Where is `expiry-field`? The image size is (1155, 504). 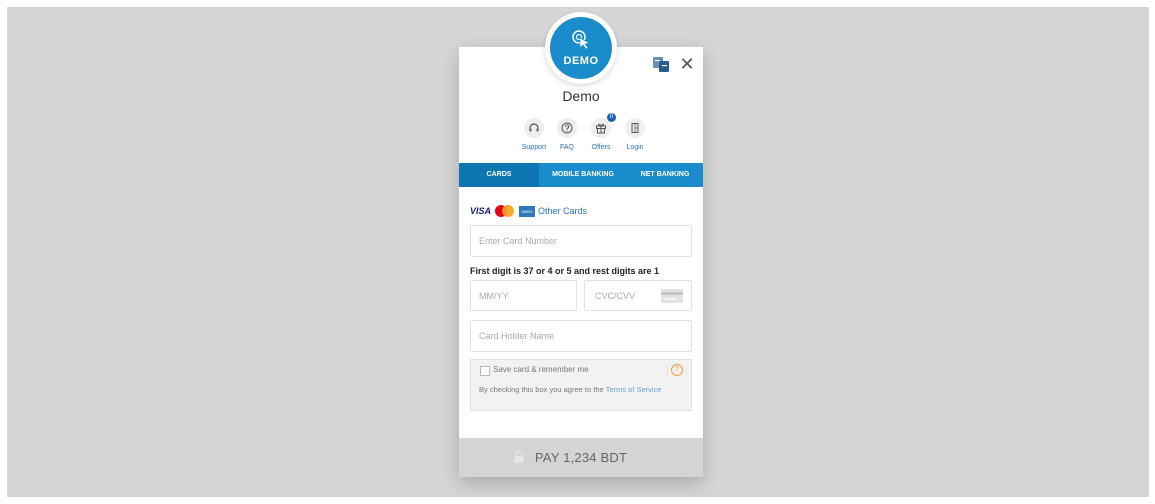 expiry-field is located at coordinates (523, 295).